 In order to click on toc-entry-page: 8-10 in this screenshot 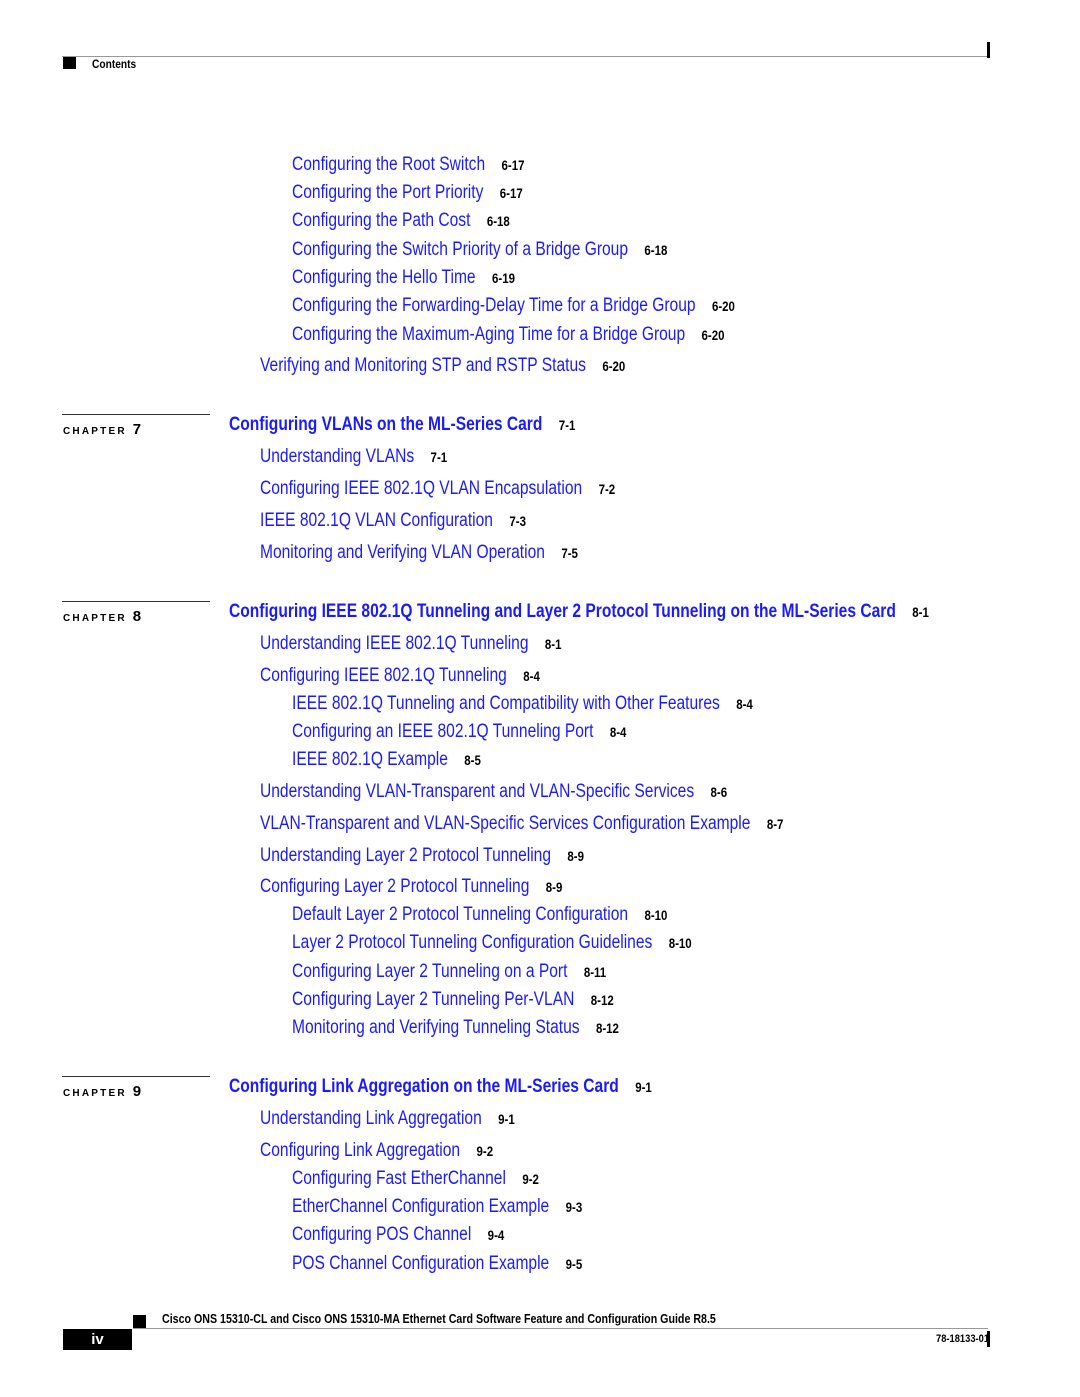, I will do `click(680, 943)`.